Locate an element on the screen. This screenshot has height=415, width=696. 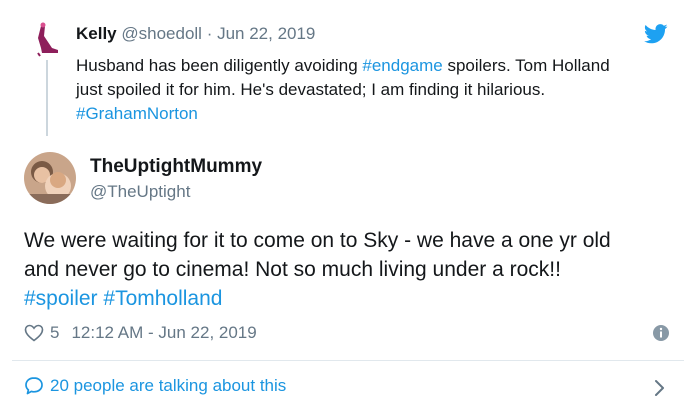
hashtag-tomholland: #Tomholland is located at coordinates (162, 298).